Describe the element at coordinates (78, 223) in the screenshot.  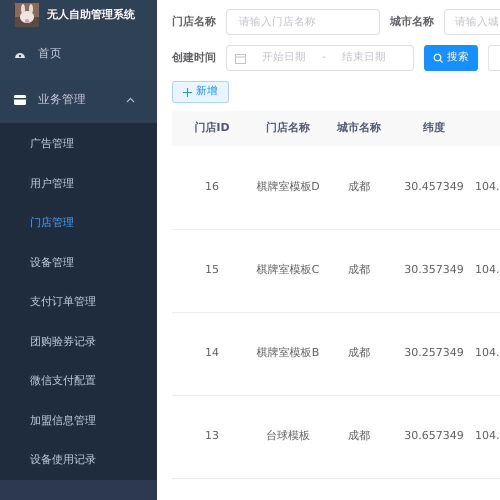
I see `menu-item: 门店管理` at that location.